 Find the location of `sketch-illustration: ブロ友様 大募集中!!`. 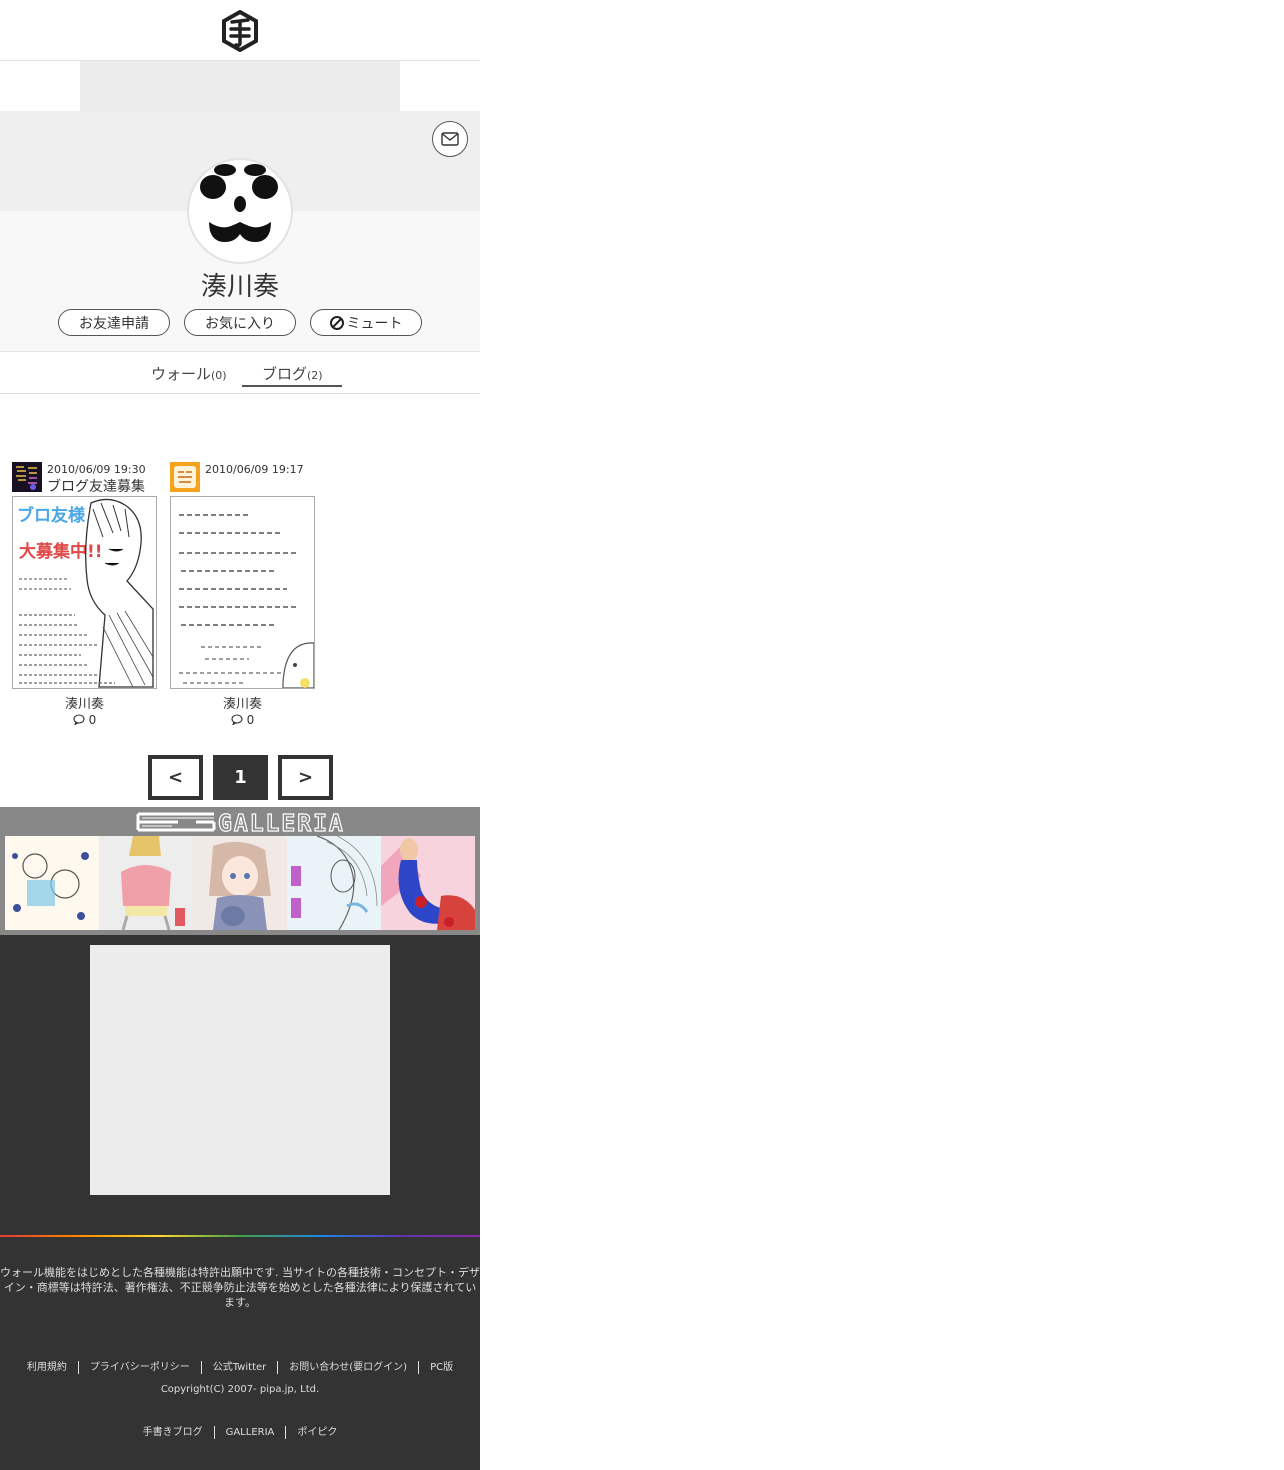

sketch-illustration: ブロ友様 大募集中!! is located at coordinates (85, 593).